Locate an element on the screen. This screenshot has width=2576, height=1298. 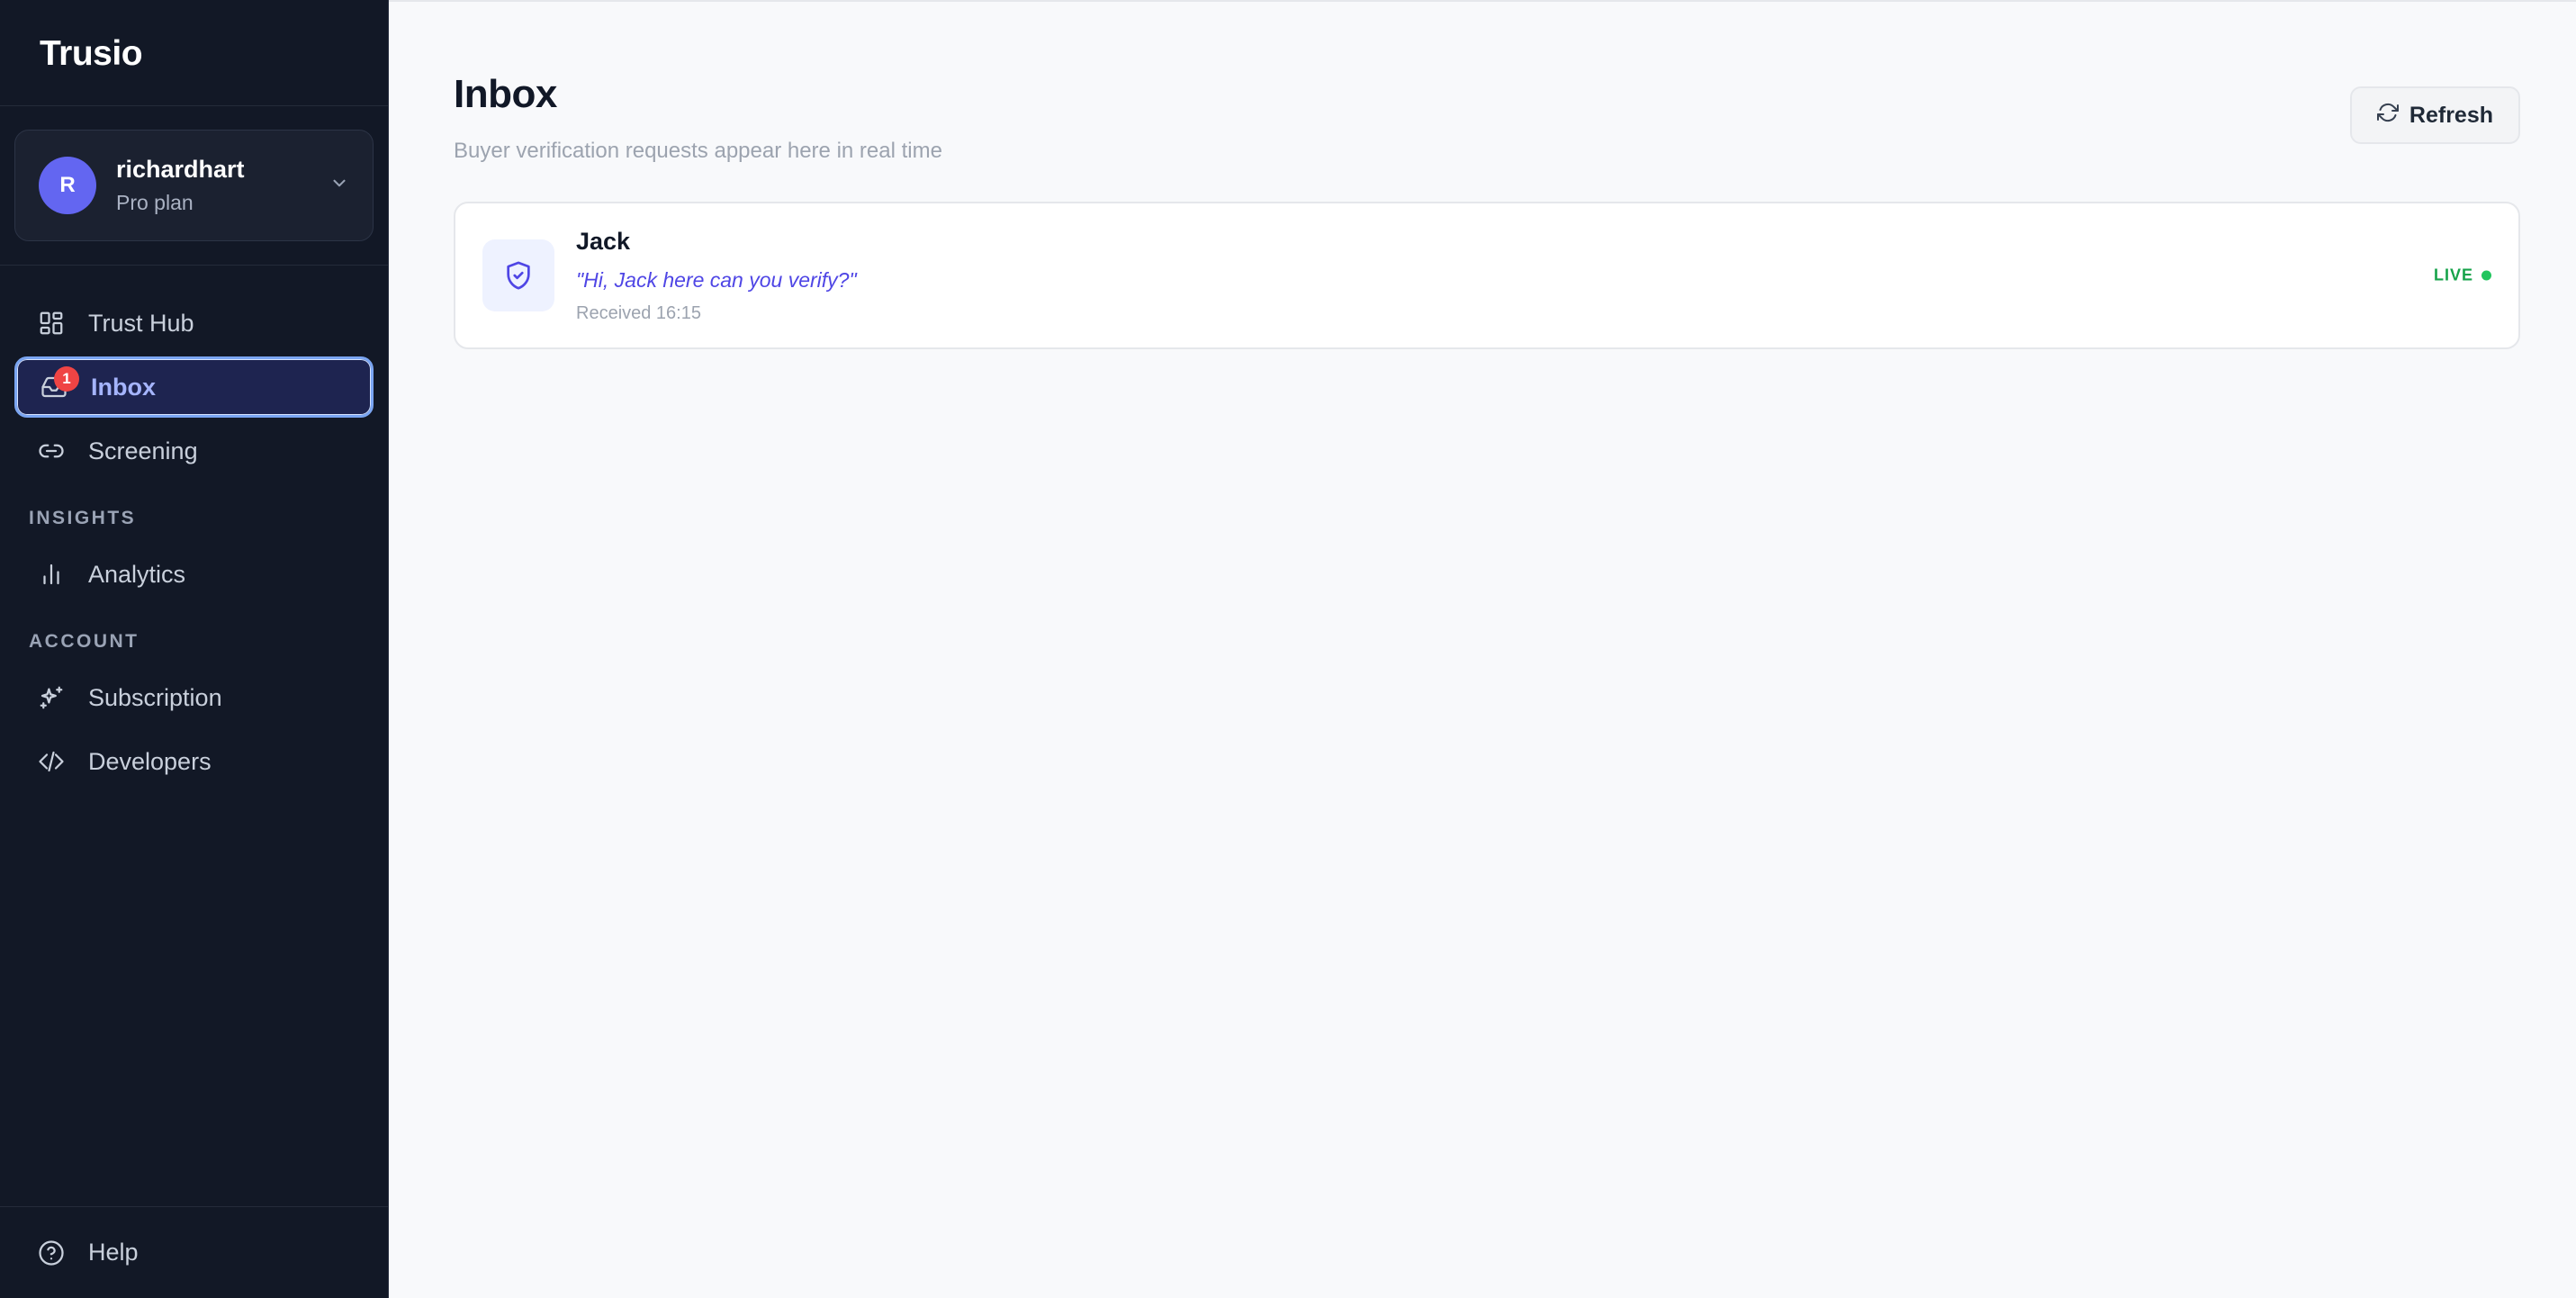
code-icon is located at coordinates (51, 761).